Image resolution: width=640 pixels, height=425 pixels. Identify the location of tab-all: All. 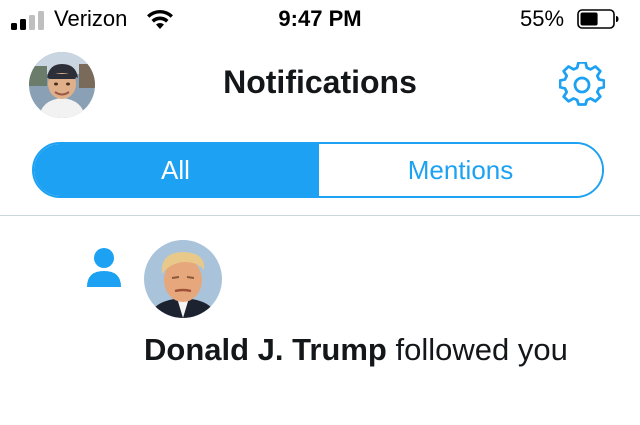
(175, 170).